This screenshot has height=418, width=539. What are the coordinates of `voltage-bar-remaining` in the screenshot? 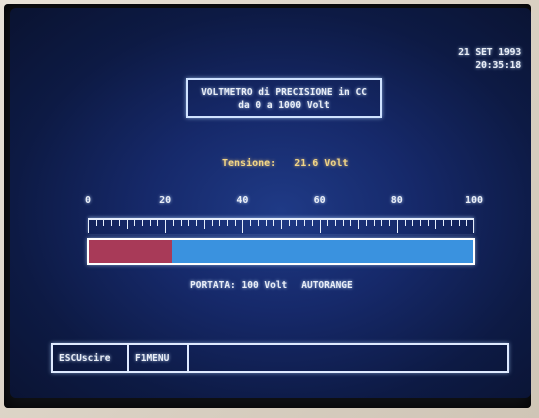 It's located at (322, 251).